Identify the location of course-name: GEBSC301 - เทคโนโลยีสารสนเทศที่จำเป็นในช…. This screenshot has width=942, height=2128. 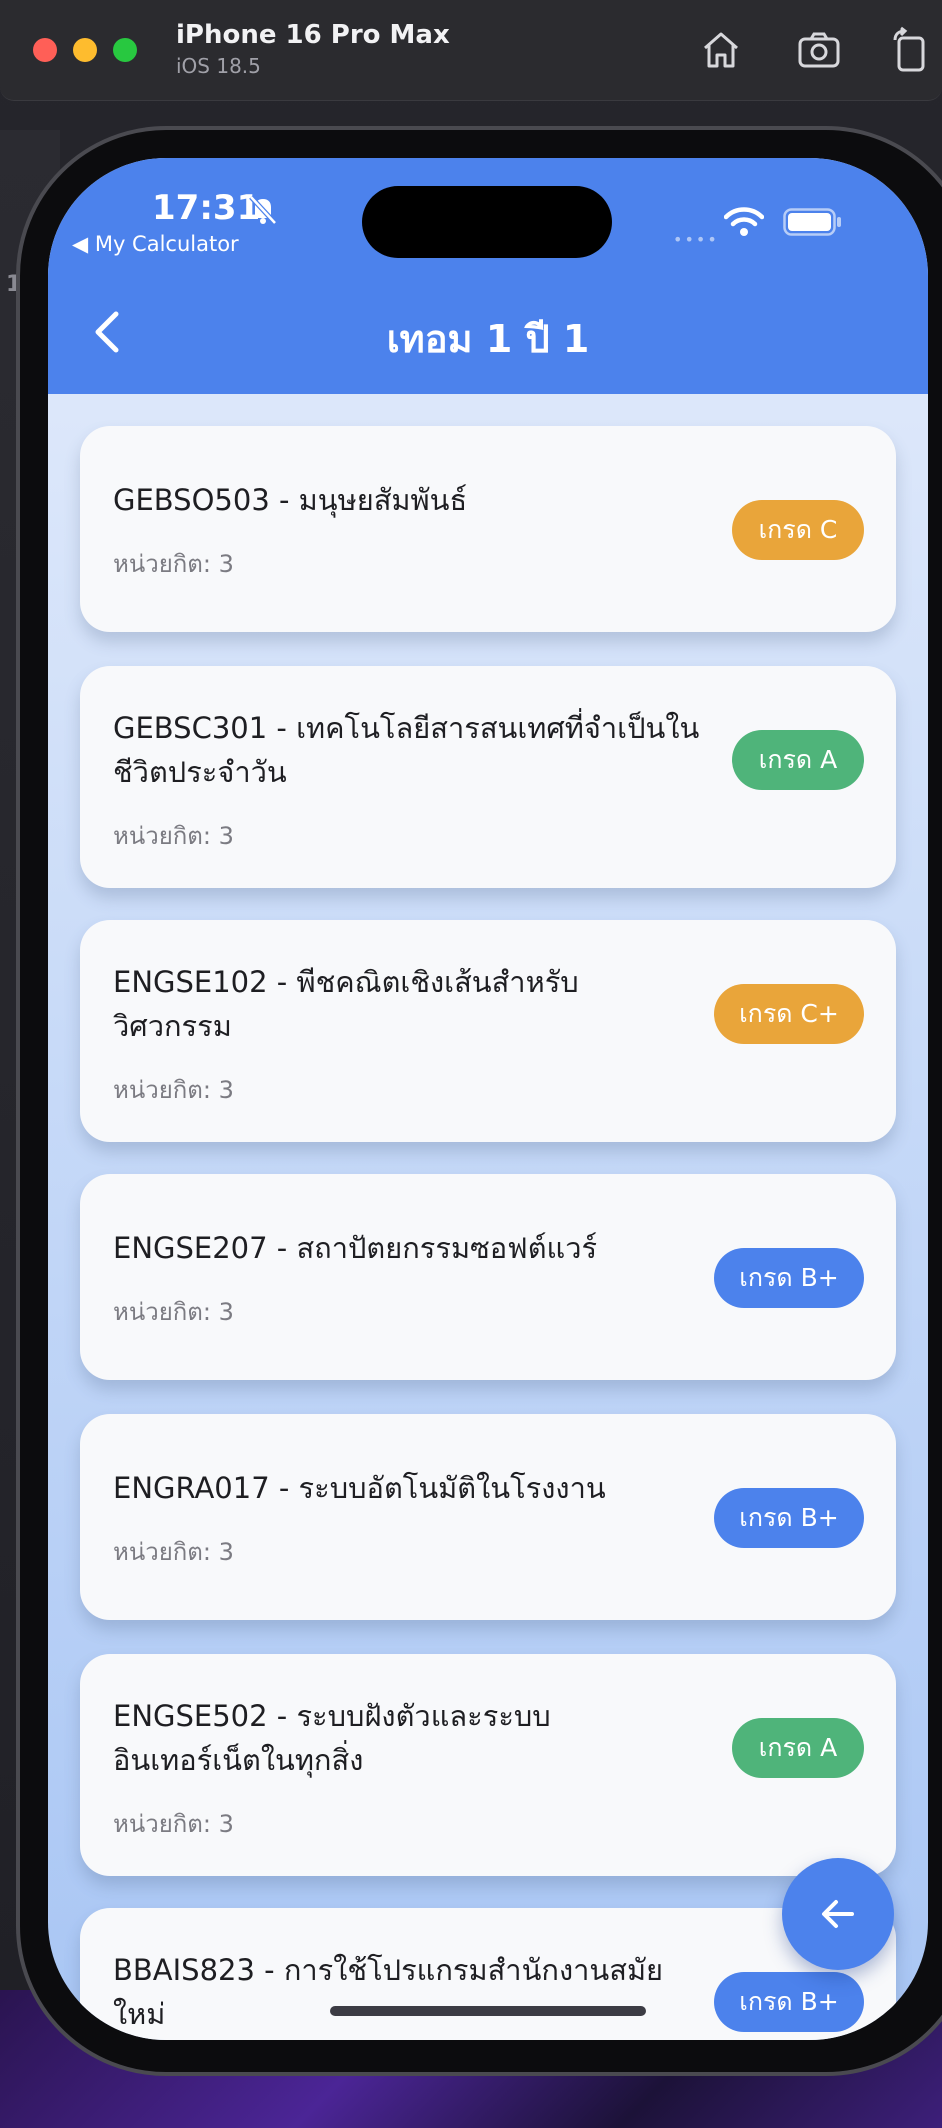
(406, 750).